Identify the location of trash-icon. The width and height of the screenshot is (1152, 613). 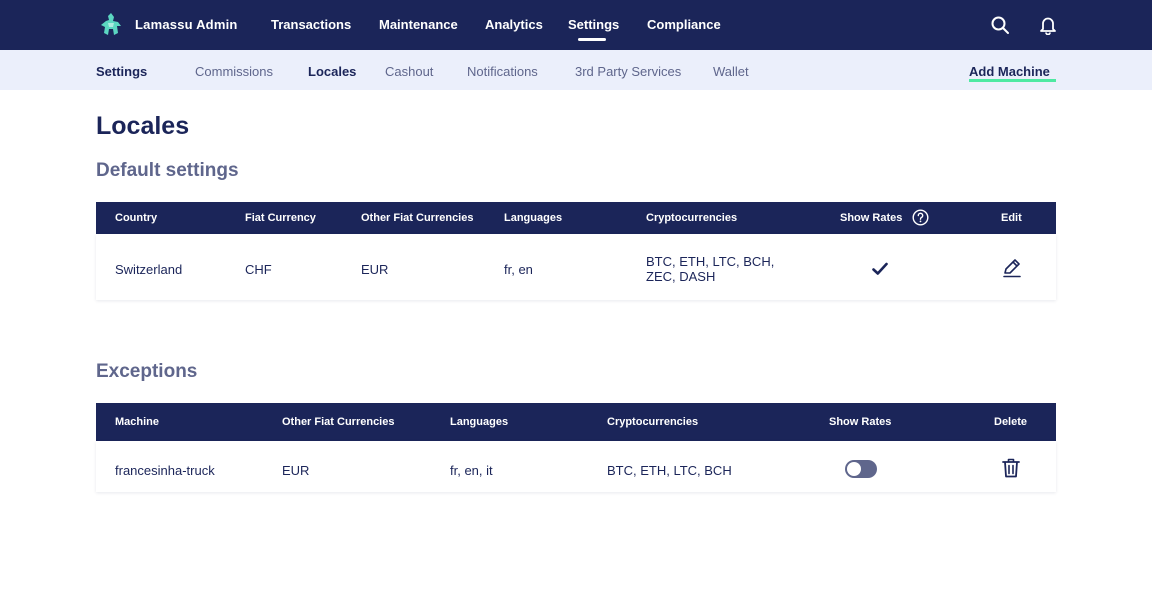
(1011, 468).